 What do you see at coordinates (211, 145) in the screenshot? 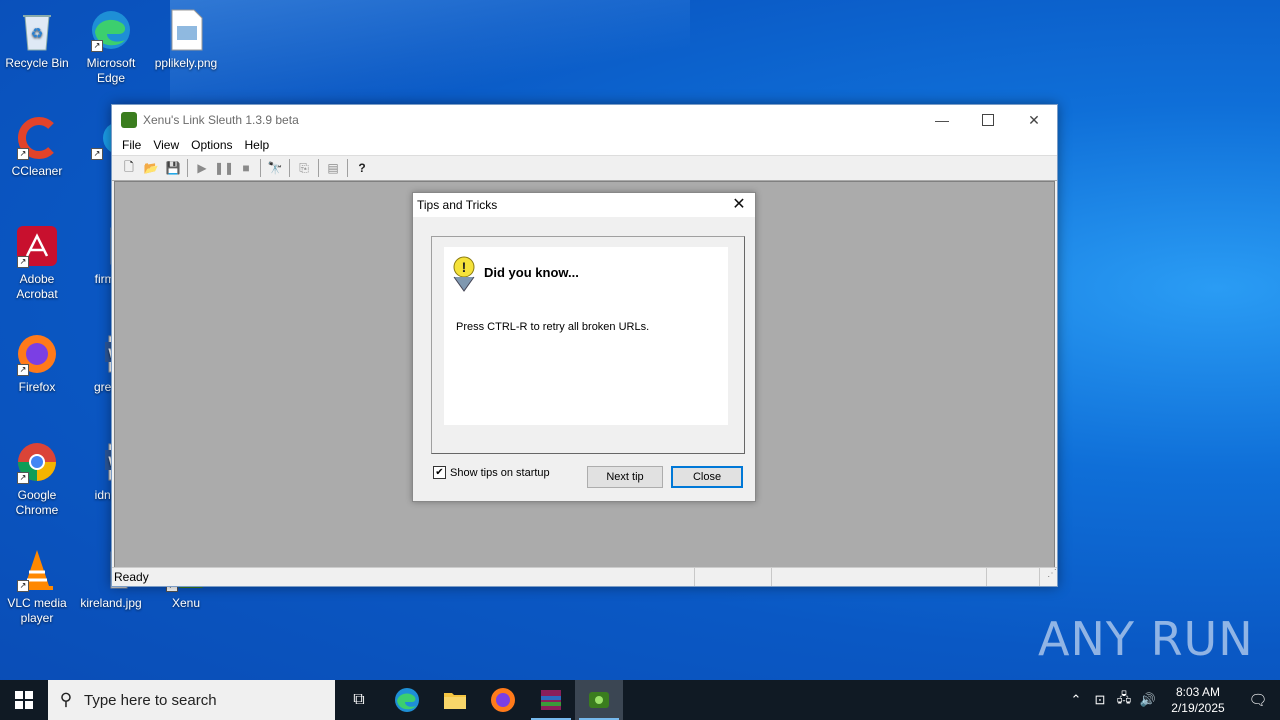
I see `menu-options: Options` at bounding box center [211, 145].